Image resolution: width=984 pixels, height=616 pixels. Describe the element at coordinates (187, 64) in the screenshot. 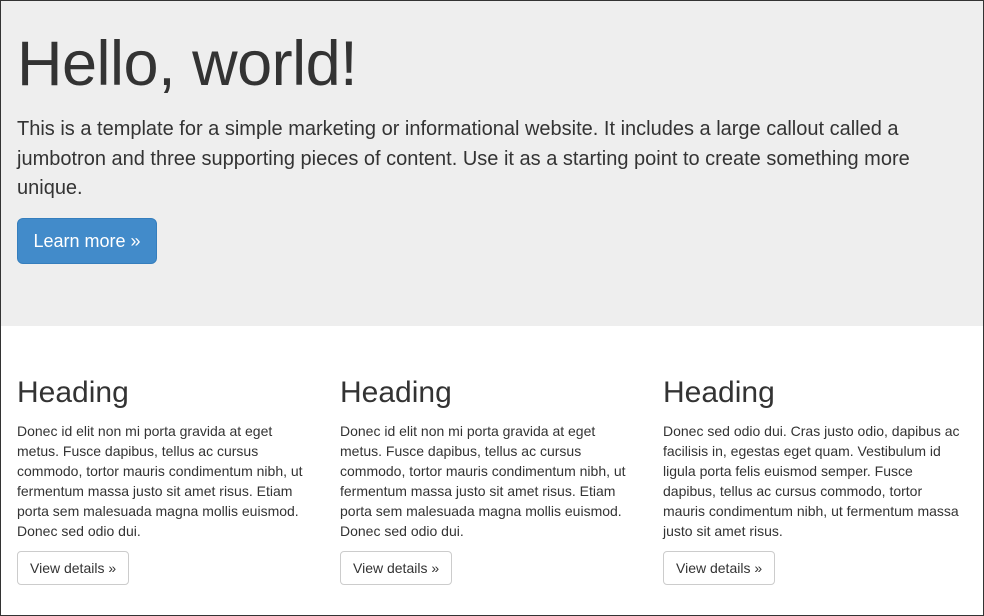

I see `page-title: Hello, world!` at that location.